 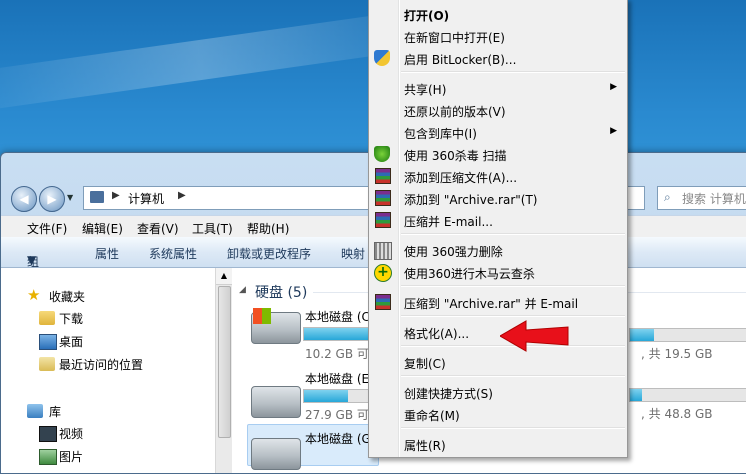 What do you see at coordinates (498, 392) in the screenshot?
I see `menu-item-create-shortcut: 创建快捷方式(S)` at bounding box center [498, 392].